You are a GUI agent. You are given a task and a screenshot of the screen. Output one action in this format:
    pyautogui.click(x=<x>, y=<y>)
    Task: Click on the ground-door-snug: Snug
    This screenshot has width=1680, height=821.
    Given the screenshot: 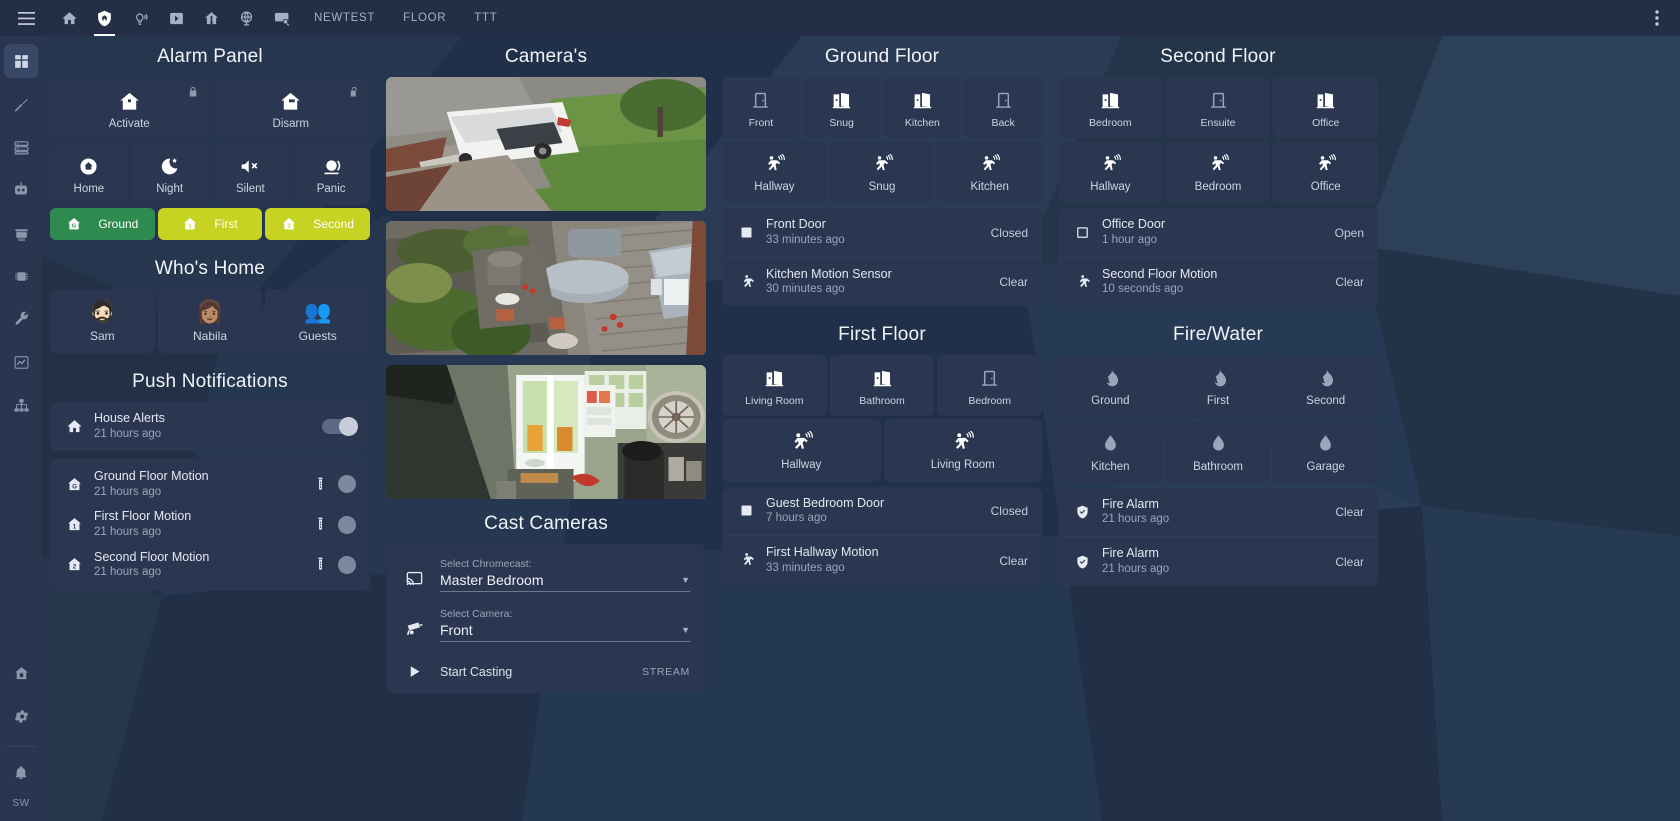 What is the action you would take?
    pyautogui.click(x=841, y=108)
    